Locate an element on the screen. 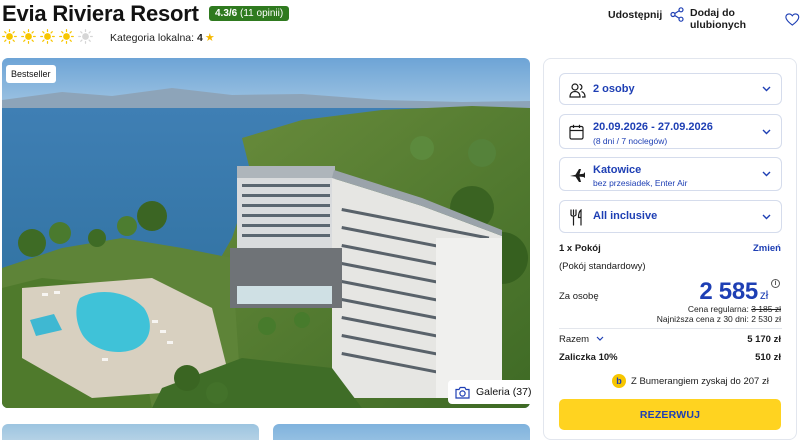  sun-rating is located at coordinates (47, 37).